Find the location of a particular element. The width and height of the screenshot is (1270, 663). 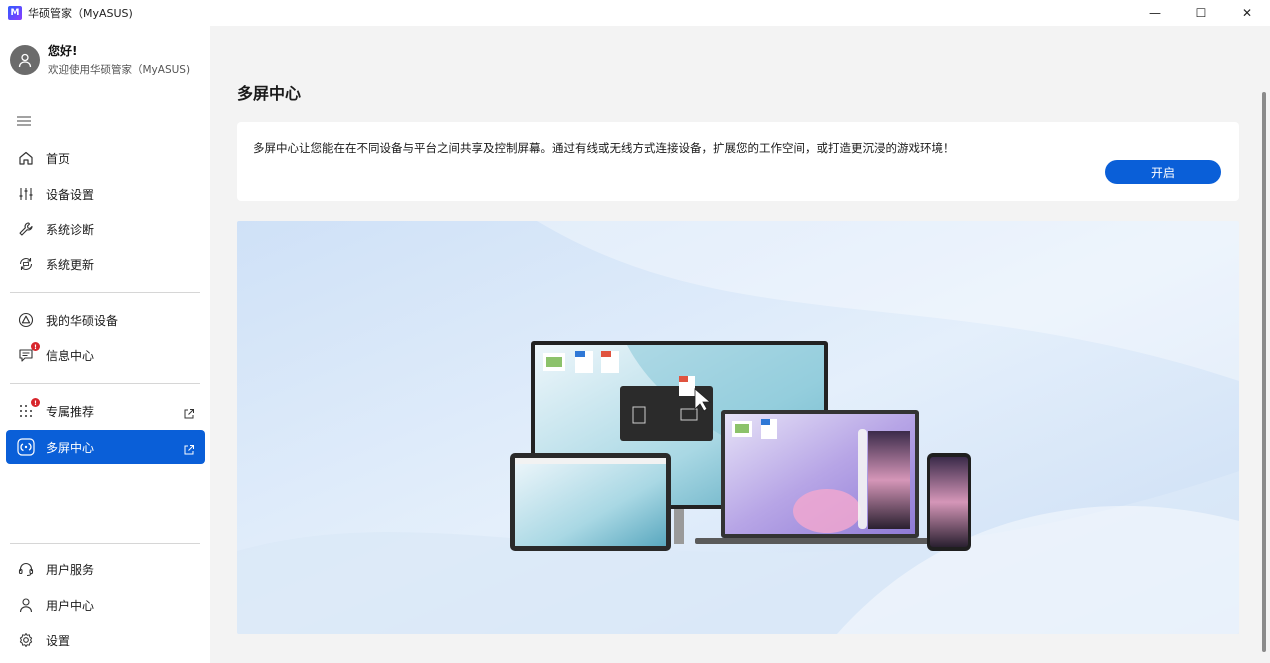

sidebar-item-multiscreen: 多屏中心 is located at coordinates (105, 447).